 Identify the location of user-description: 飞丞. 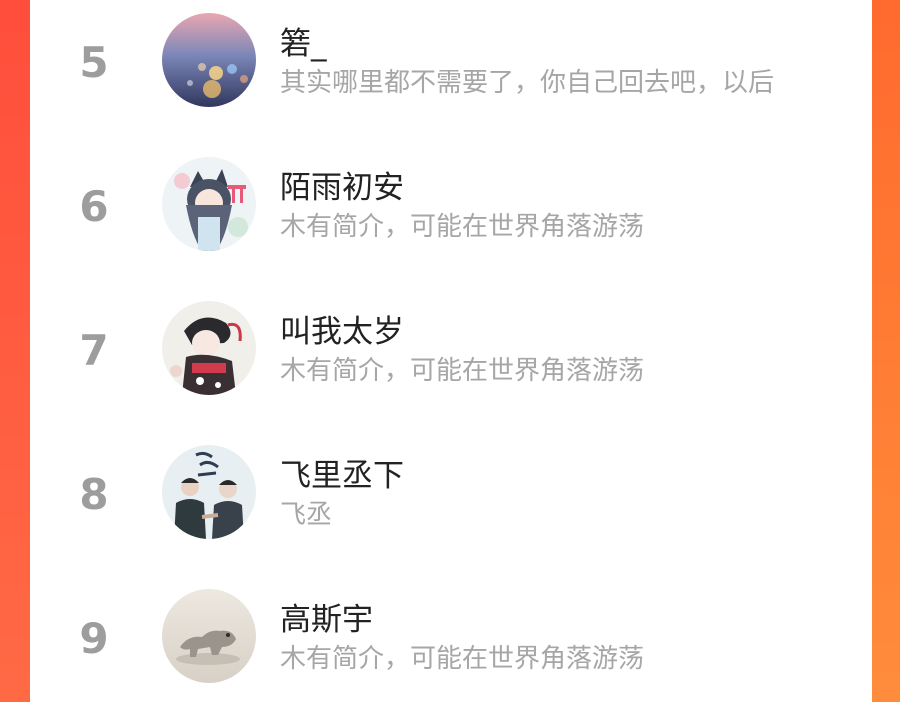
(306, 515).